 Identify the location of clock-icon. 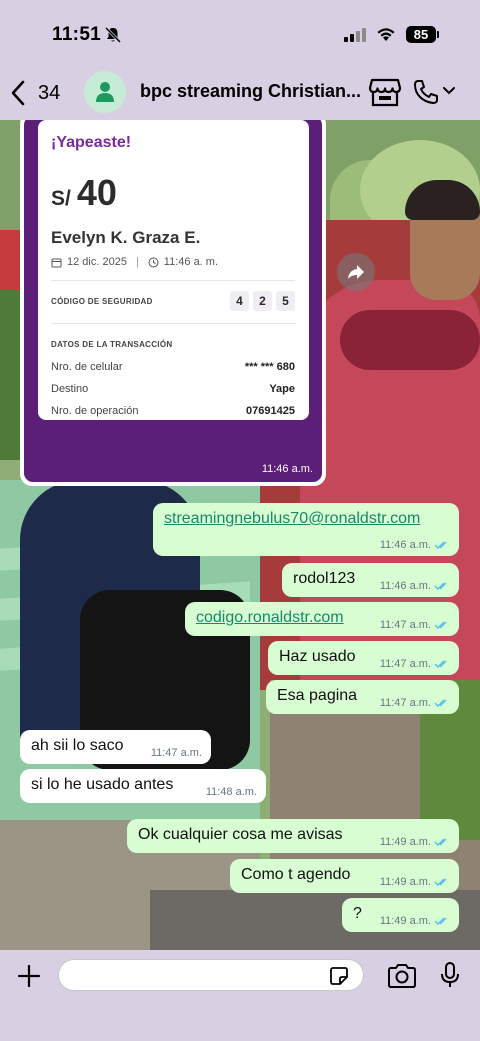
(153, 262).